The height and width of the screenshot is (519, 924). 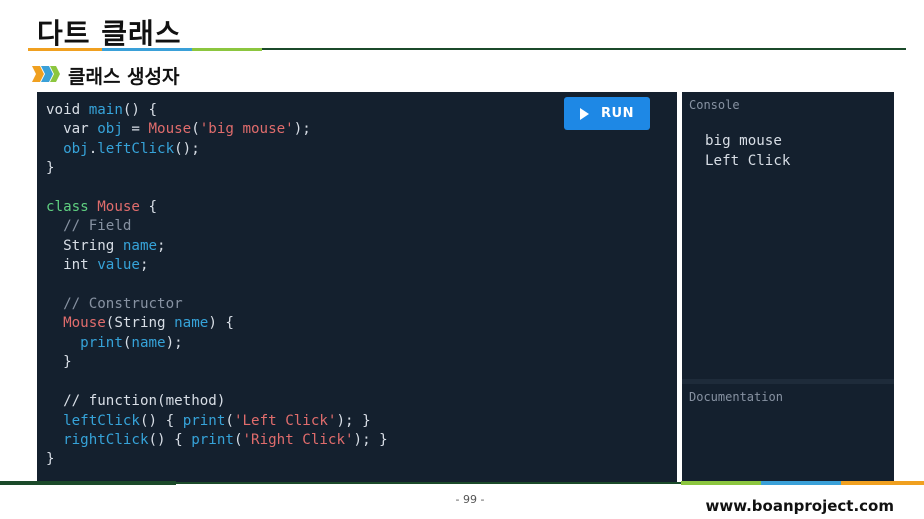 What do you see at coordinates (105, 110) in the screenshot?
I see `code-token: main` at bounding box center [105, 110].